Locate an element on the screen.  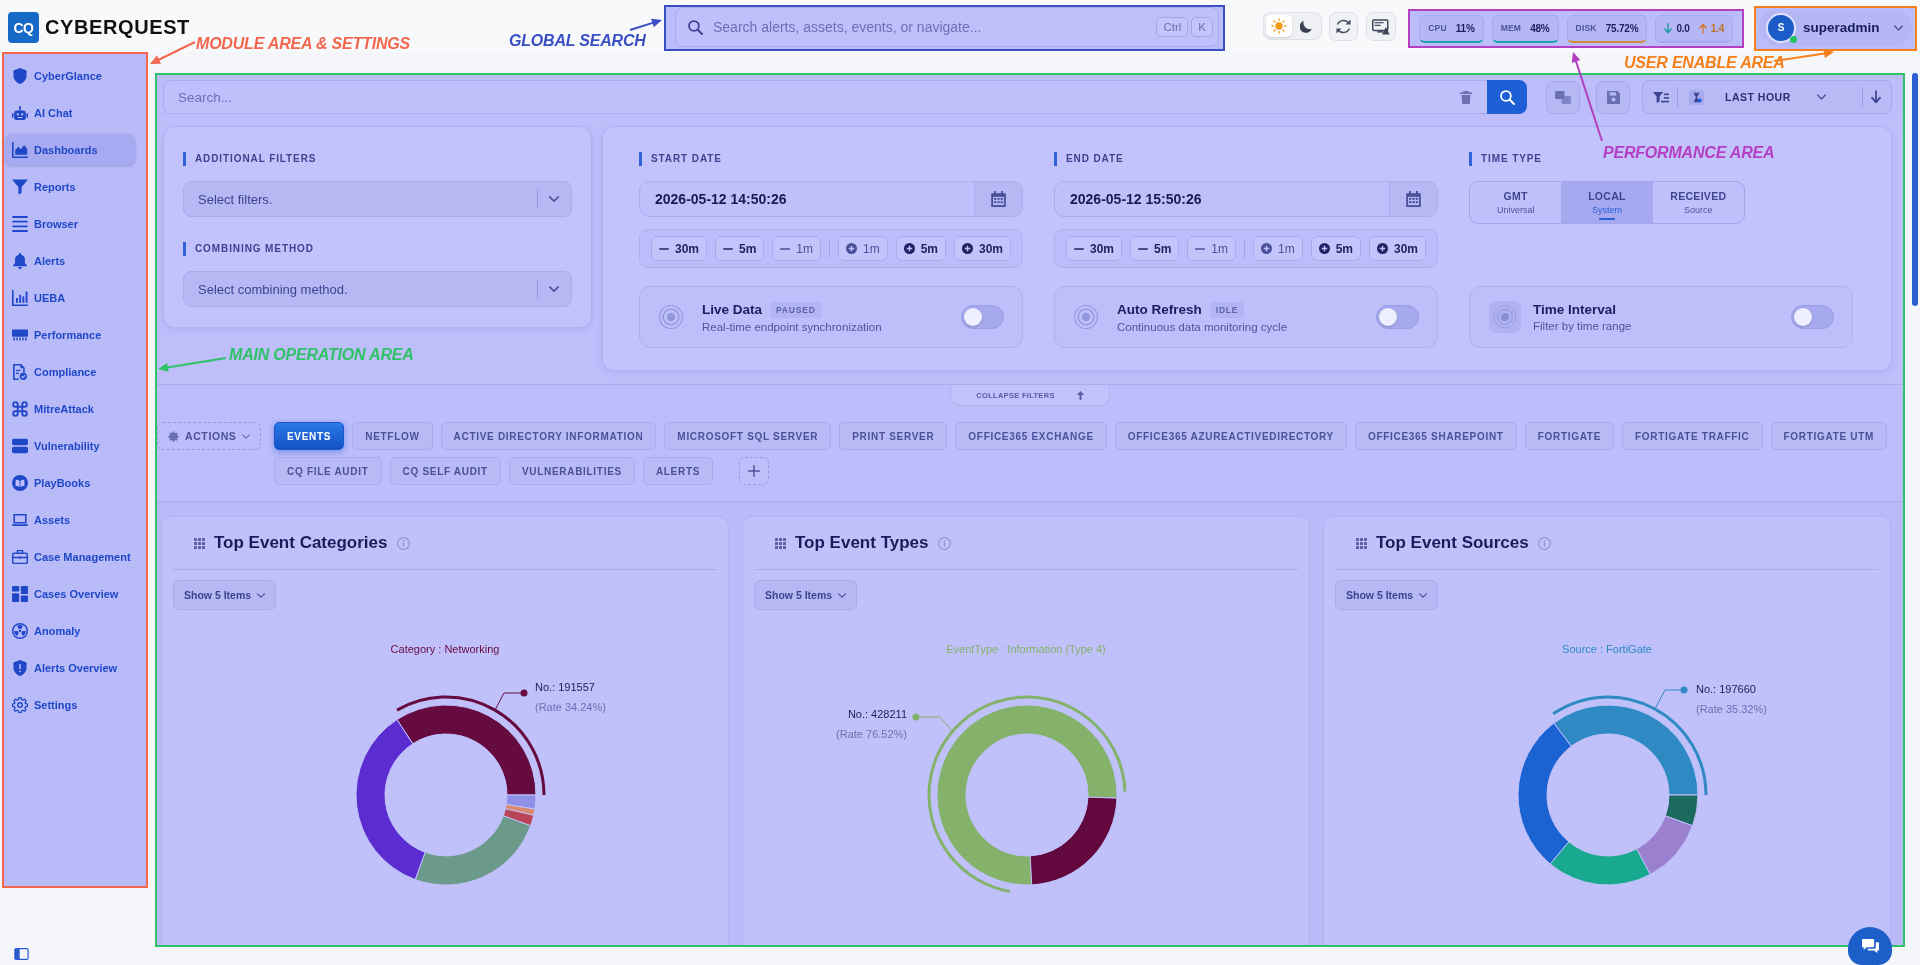
sidebar-item: Vulnerability is located at coordinates (70, 445).